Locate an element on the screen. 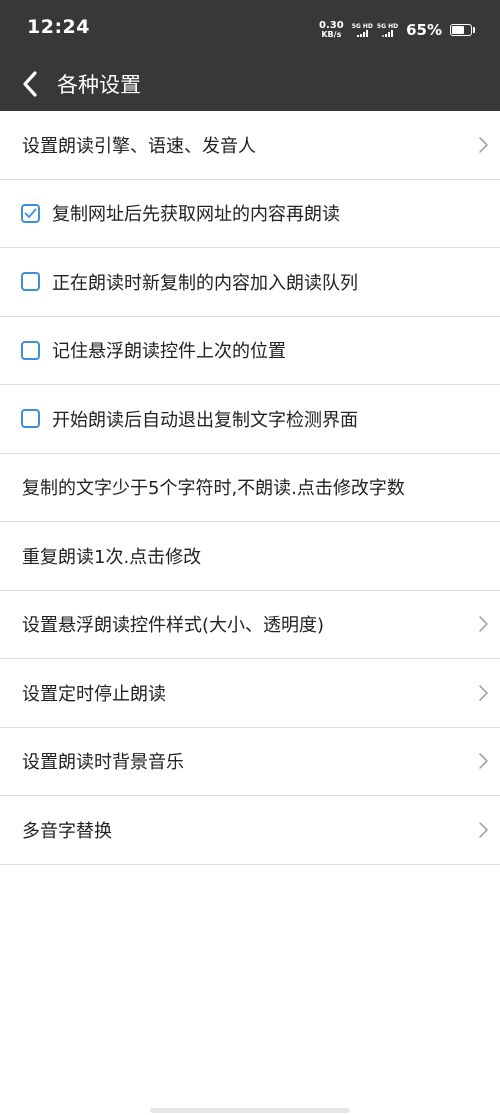 This screenshot has width=500, height=1115. setting-row: 设置朗读时背景音乐 is located at coordinates (250, 762).